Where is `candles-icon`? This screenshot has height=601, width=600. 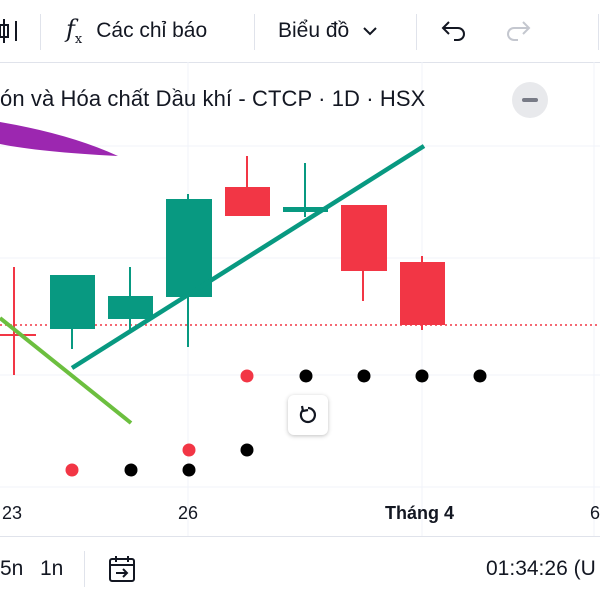 candles-icon is located at coordinates (12, 31).